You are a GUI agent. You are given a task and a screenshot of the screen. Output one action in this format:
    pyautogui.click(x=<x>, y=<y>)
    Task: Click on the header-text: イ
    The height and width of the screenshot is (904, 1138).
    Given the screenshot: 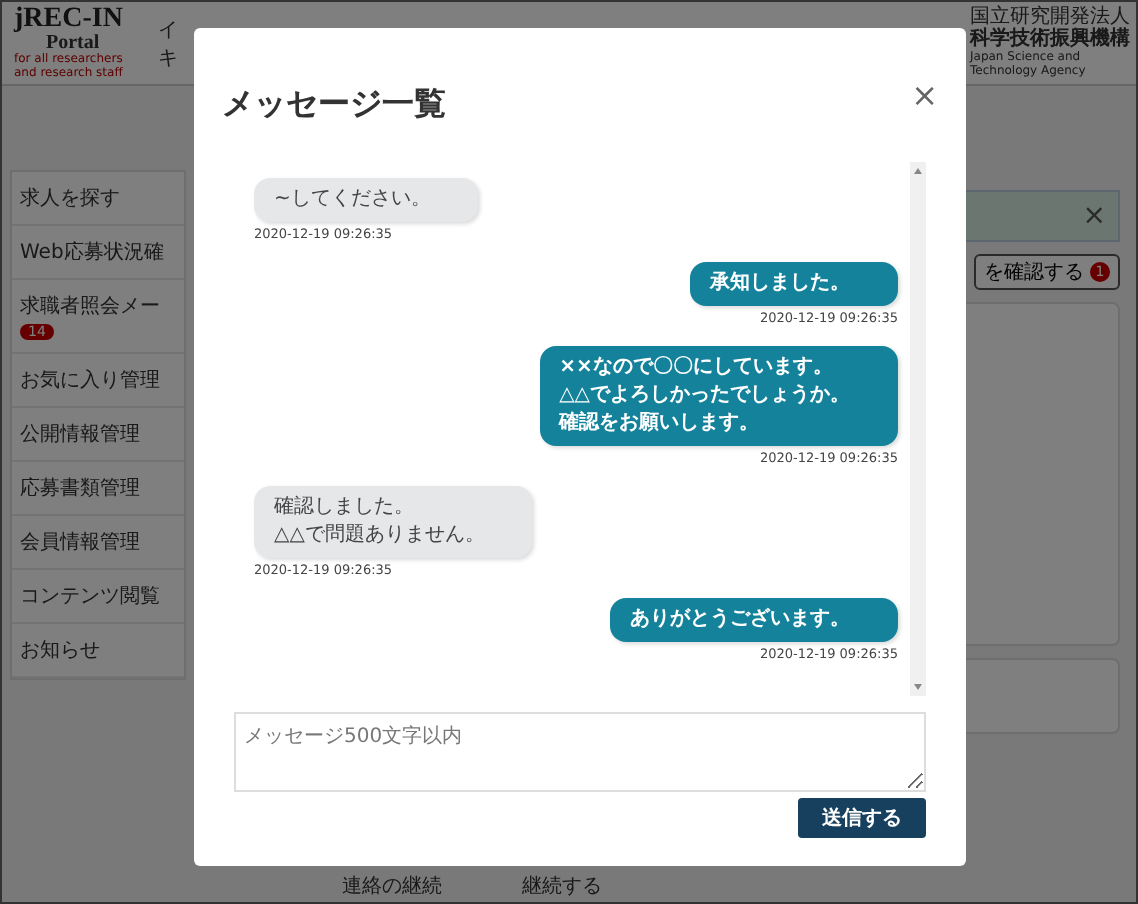 What is the action you would take?
    pyautogui.click(x=169, y=30)
    